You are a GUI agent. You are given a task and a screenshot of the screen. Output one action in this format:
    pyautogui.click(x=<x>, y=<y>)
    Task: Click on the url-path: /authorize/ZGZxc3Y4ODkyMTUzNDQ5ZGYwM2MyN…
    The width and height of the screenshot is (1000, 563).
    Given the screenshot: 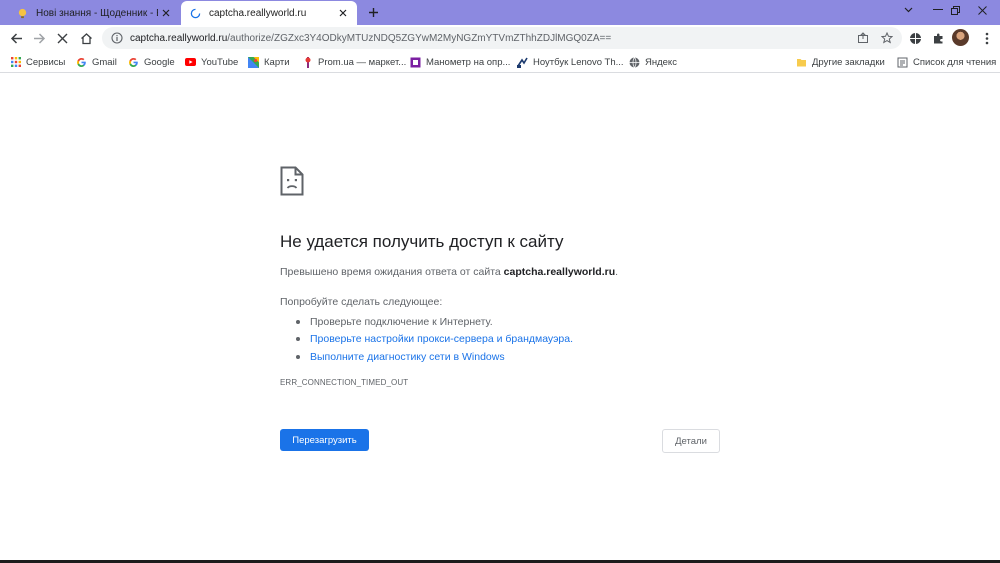 What is the action you would take?
    pyautogui.click(x=419, y=38)
    